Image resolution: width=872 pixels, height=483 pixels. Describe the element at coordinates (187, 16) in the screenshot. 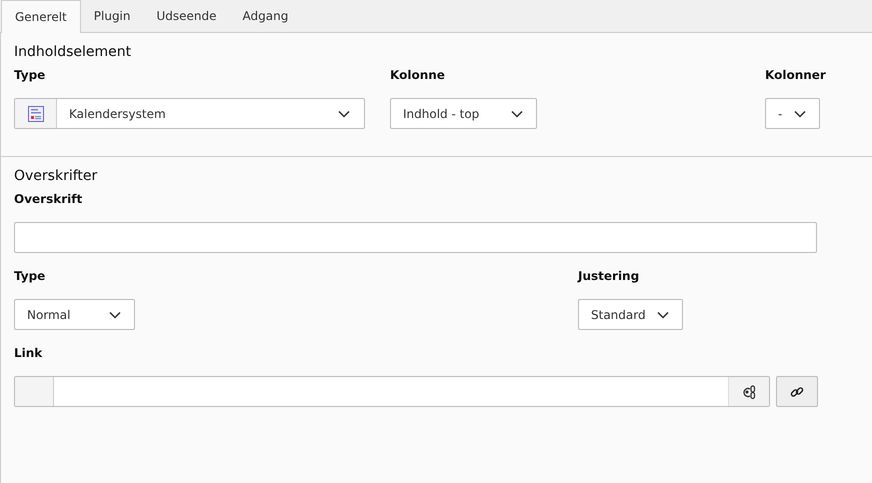

I see `tab: Udseende` at that location.